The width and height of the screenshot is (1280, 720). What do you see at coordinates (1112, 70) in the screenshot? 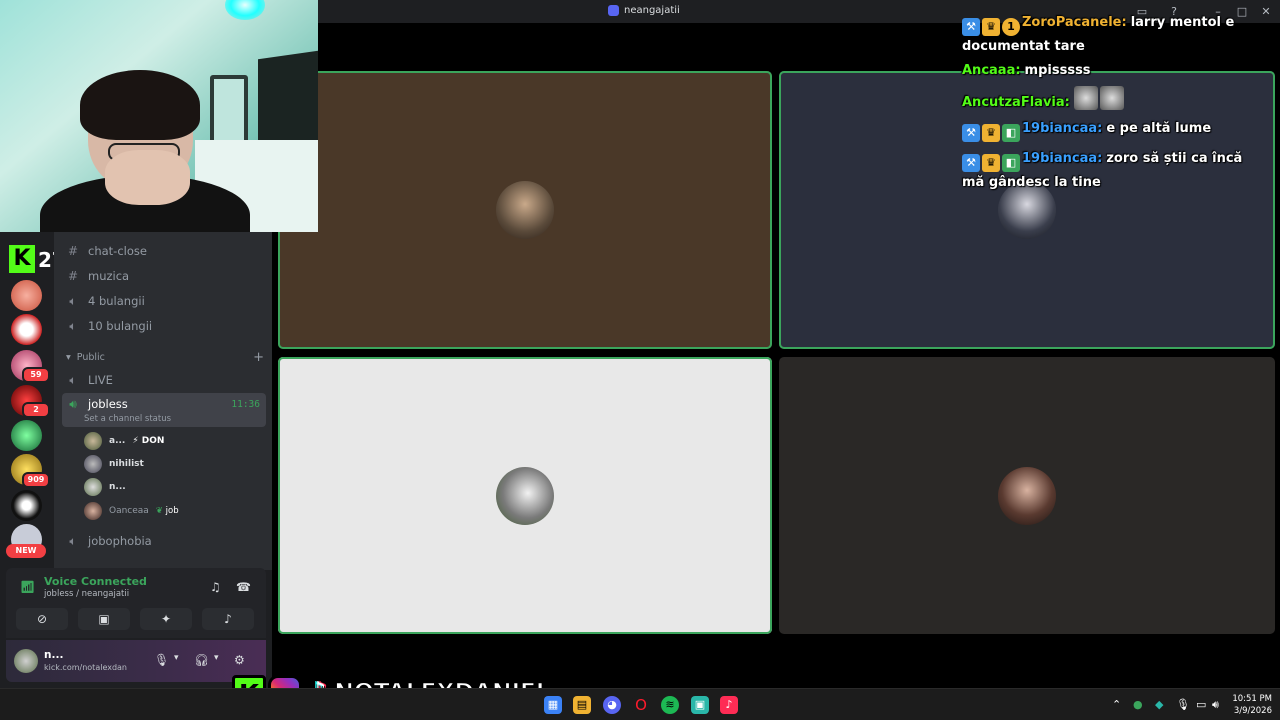
I see `chat-message: Ancaaa: mpisssss` at bounding box center [1112, 70].